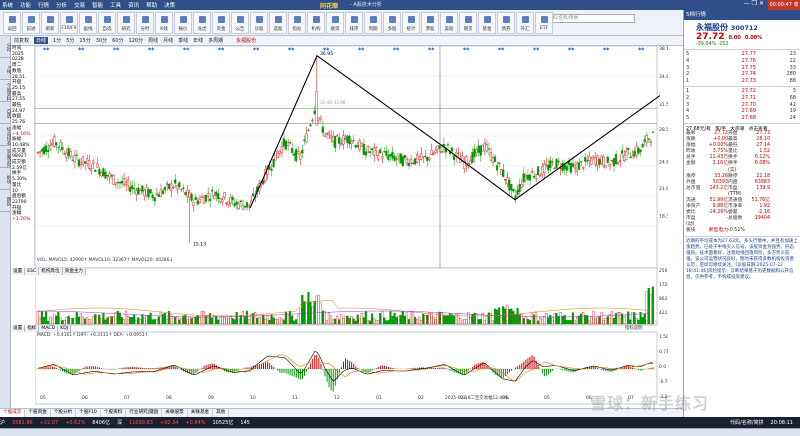 Image resolution: width=800 pixels, height=436 pixels. Describe the element at coordinates (126, 23) in the screenshot. I see `toolbar-button: 研究` at that location.